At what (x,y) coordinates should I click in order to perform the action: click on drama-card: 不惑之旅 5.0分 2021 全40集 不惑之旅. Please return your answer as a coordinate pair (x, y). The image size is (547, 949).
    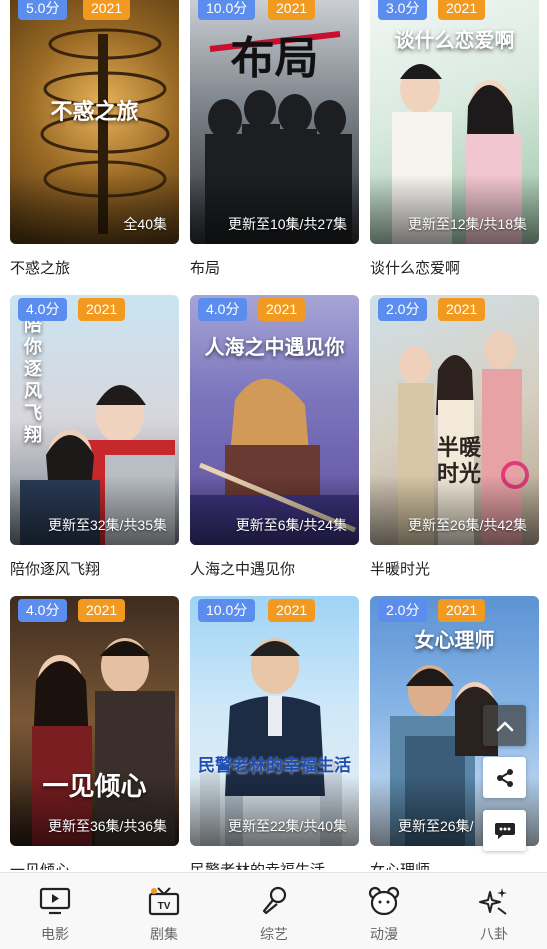
    Looking at the image, I should click on (94, 139).